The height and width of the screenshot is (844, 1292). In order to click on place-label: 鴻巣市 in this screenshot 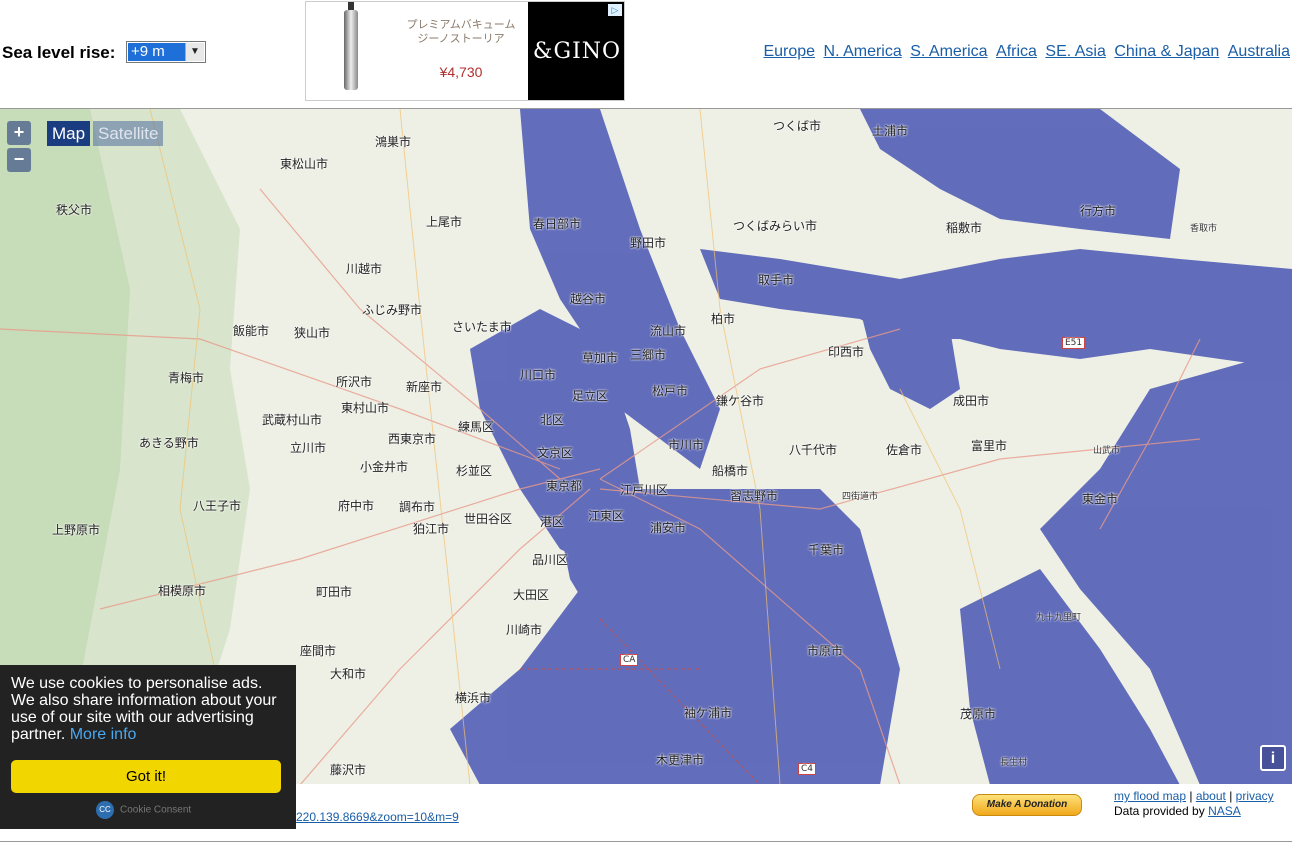, I will do `click(393, 142)`.